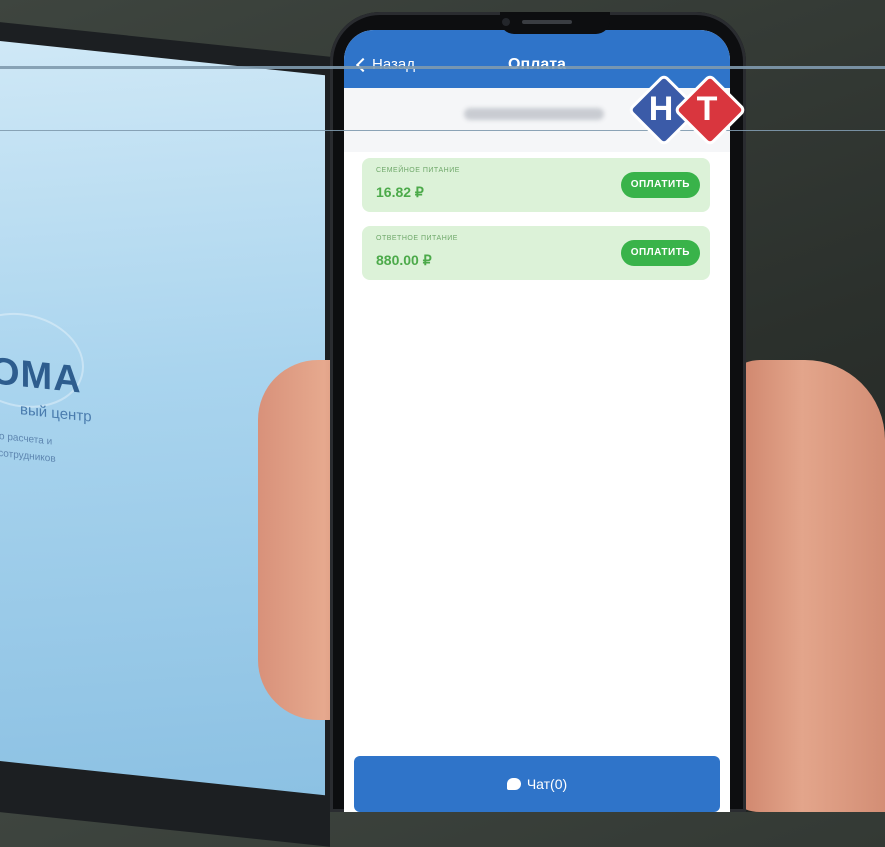 The width and height of the screenshot is (885, 847). Describe the element at coordinates (707, 109) in the screenshot. I see `logo-letter: T` at that location.